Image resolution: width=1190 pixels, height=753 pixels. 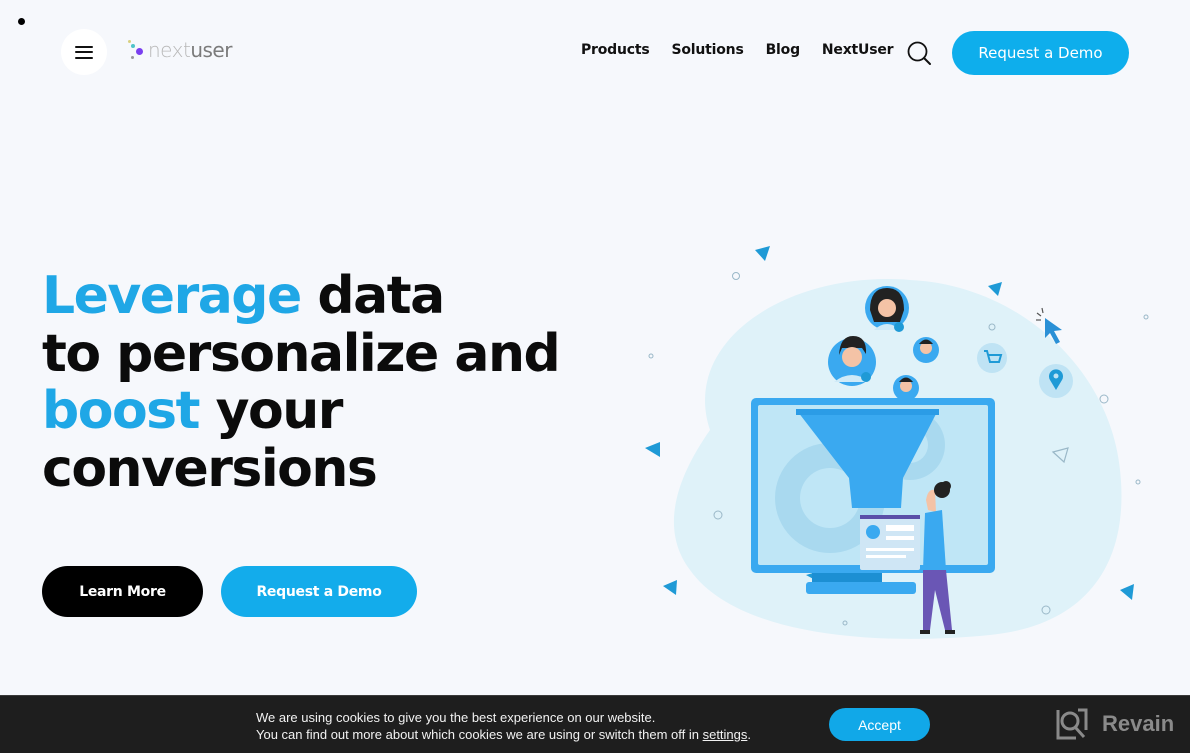 I want to click on revain-watermark: Revain, so click(x=1115, y=724).